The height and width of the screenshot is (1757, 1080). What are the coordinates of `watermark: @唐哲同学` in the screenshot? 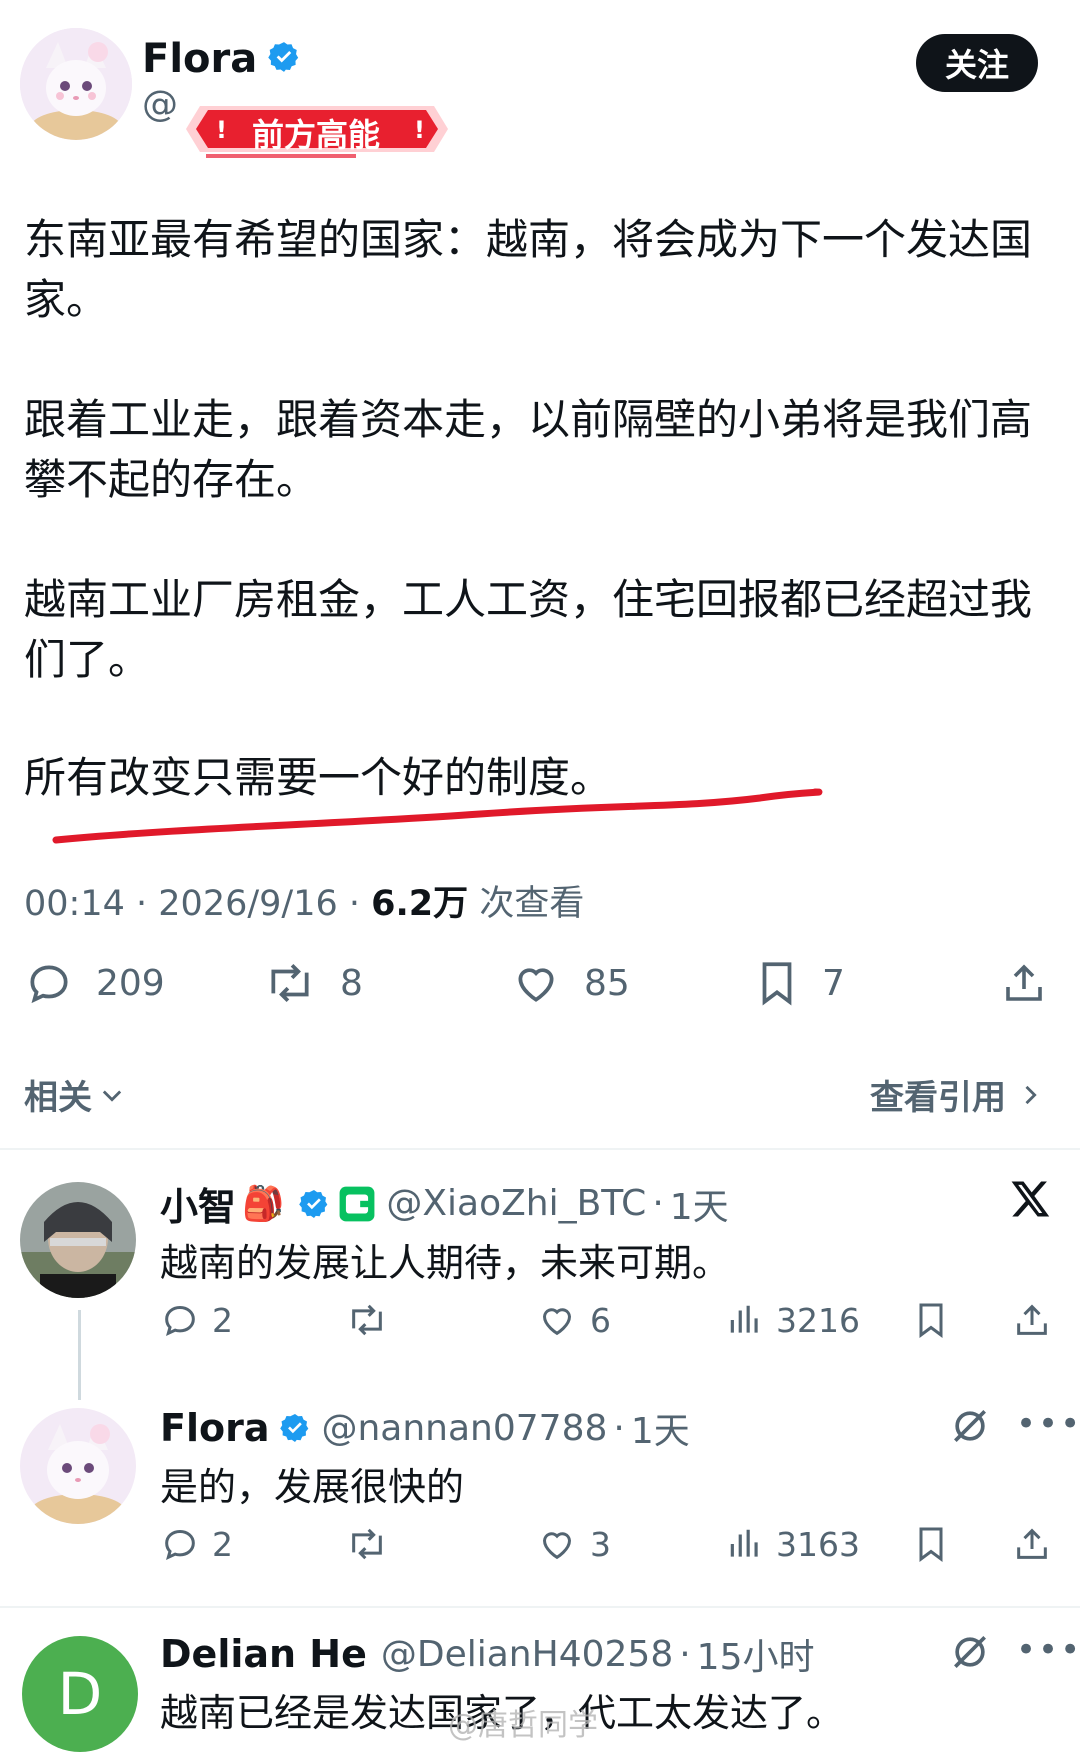 It's located at (523, 1725).